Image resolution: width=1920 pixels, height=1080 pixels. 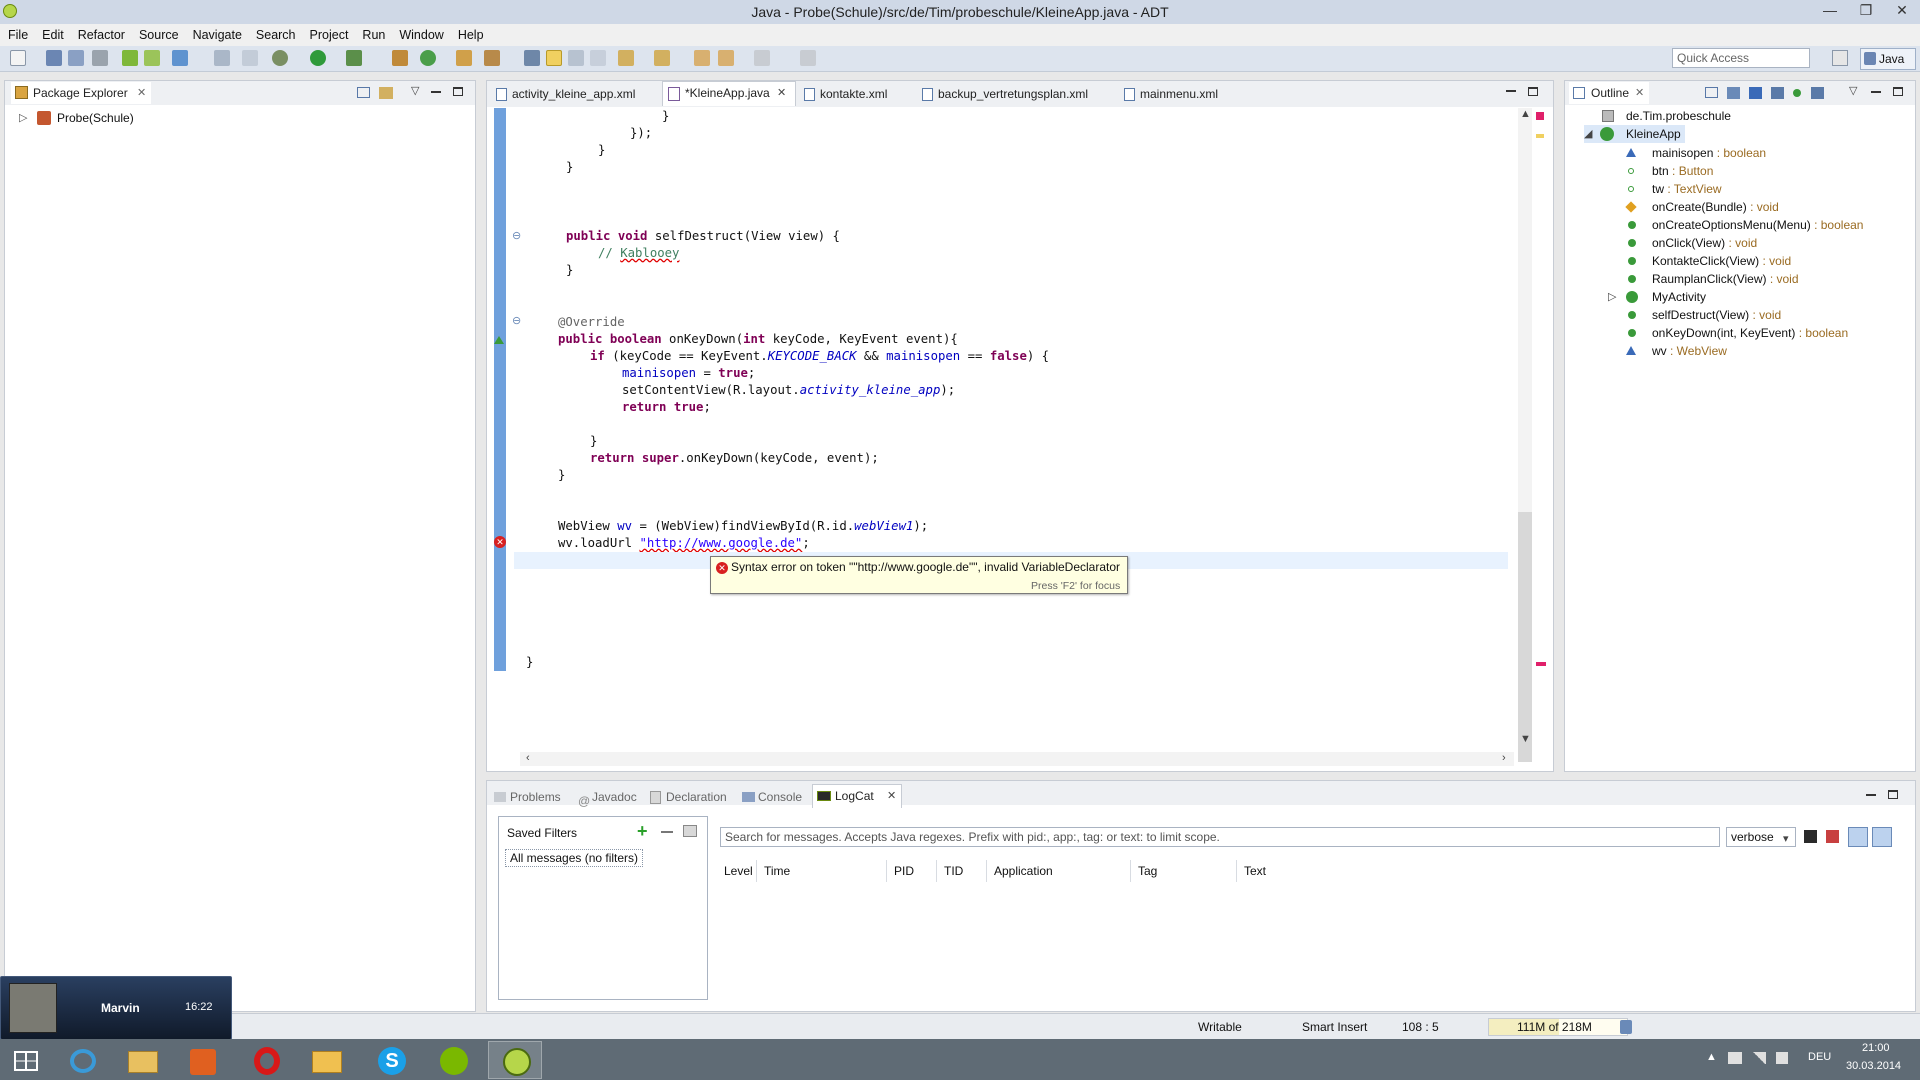 I want to click on outline-member: ▷ MyActivity, so click(x=1657, y=297).